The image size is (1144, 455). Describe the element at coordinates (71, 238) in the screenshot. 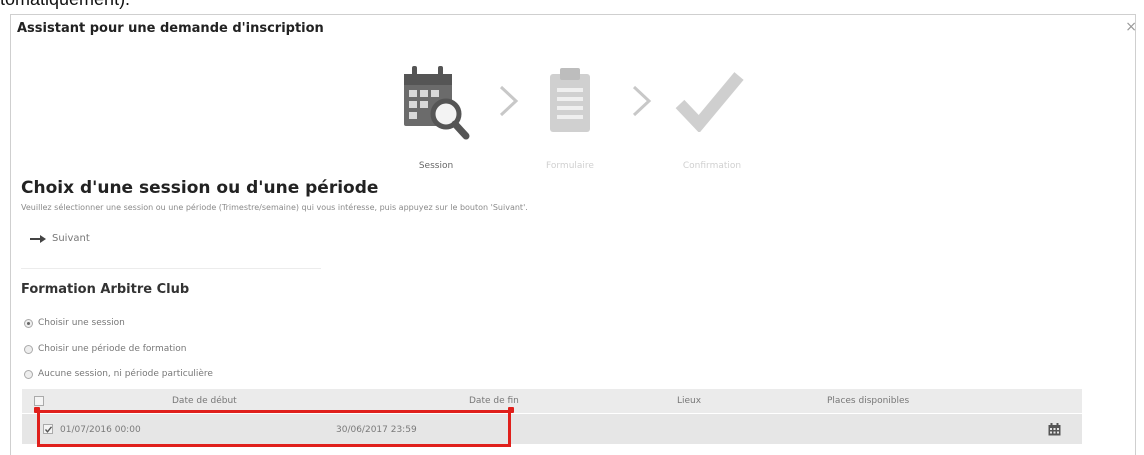

I see `next-button-label: Suivant` at that location.